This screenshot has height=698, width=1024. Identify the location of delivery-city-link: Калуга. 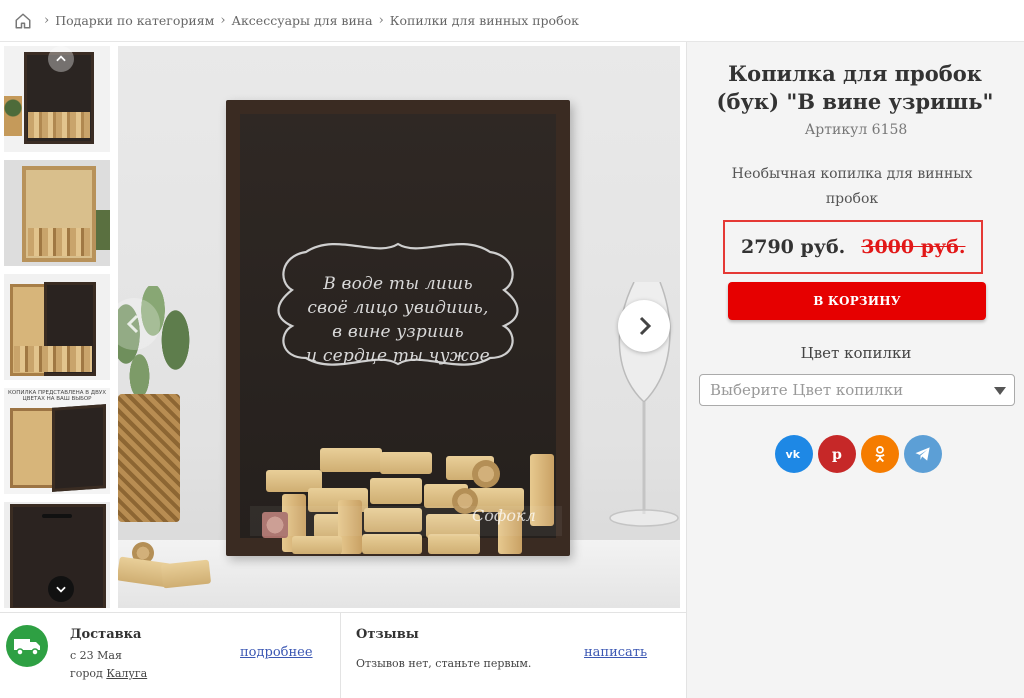
(126, 673).